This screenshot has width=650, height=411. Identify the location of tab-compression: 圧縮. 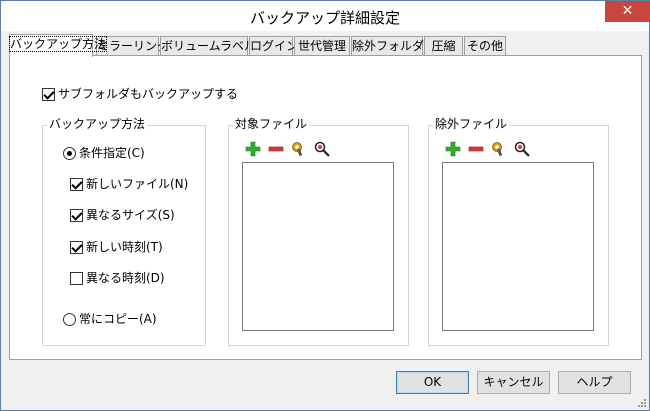
(443, 46).